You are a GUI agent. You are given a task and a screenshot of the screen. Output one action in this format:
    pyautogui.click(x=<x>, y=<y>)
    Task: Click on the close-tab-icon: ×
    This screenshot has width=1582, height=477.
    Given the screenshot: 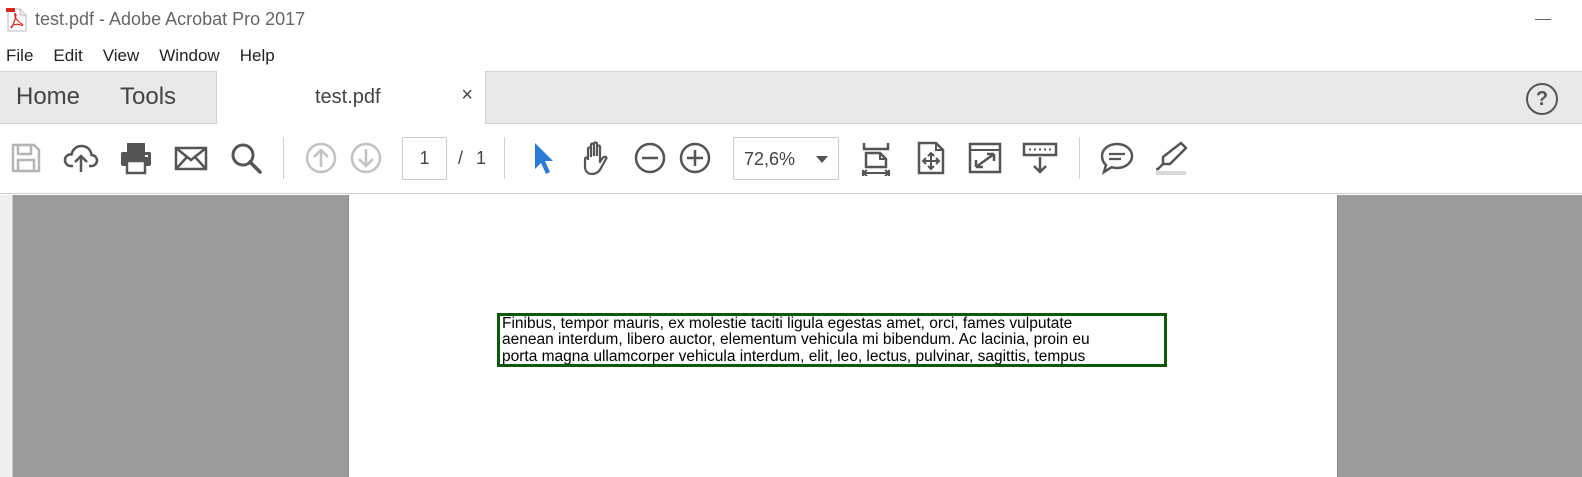 What is the action you would take?
    pyautogui.click(x=467, y=95)
    